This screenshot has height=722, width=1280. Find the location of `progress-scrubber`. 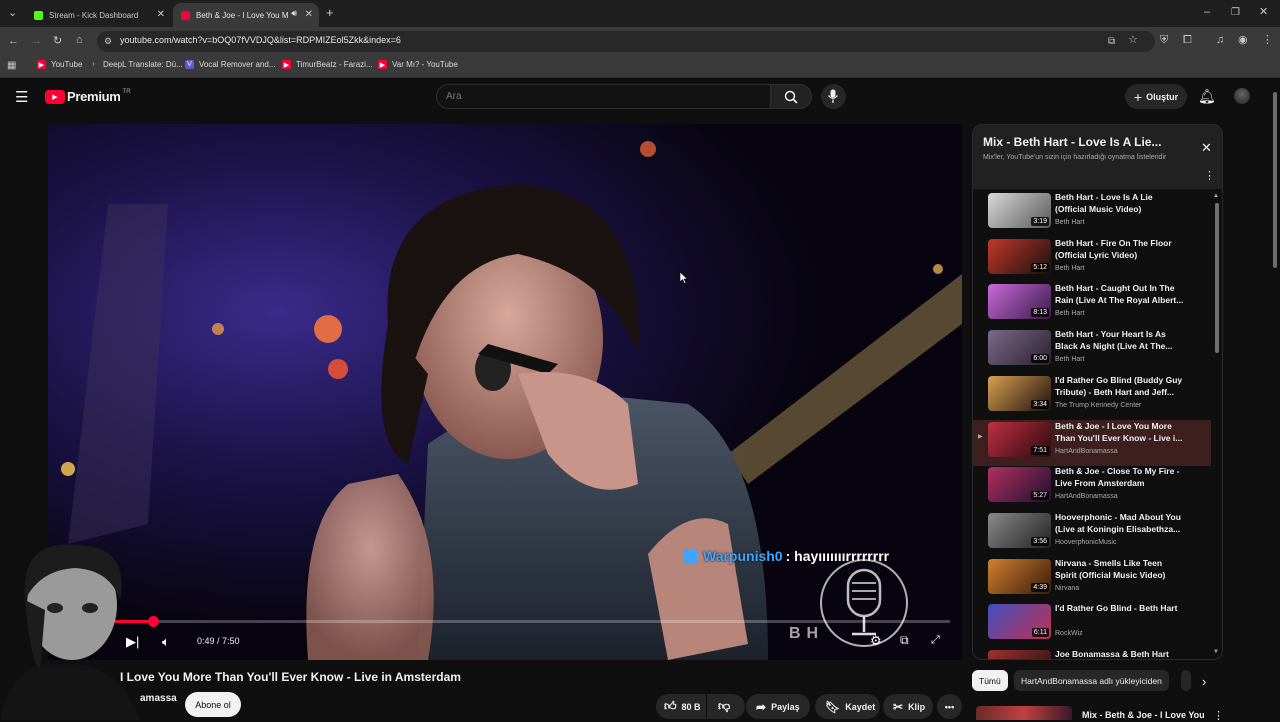

progress-scrubber is located at coordinates (153, 621).